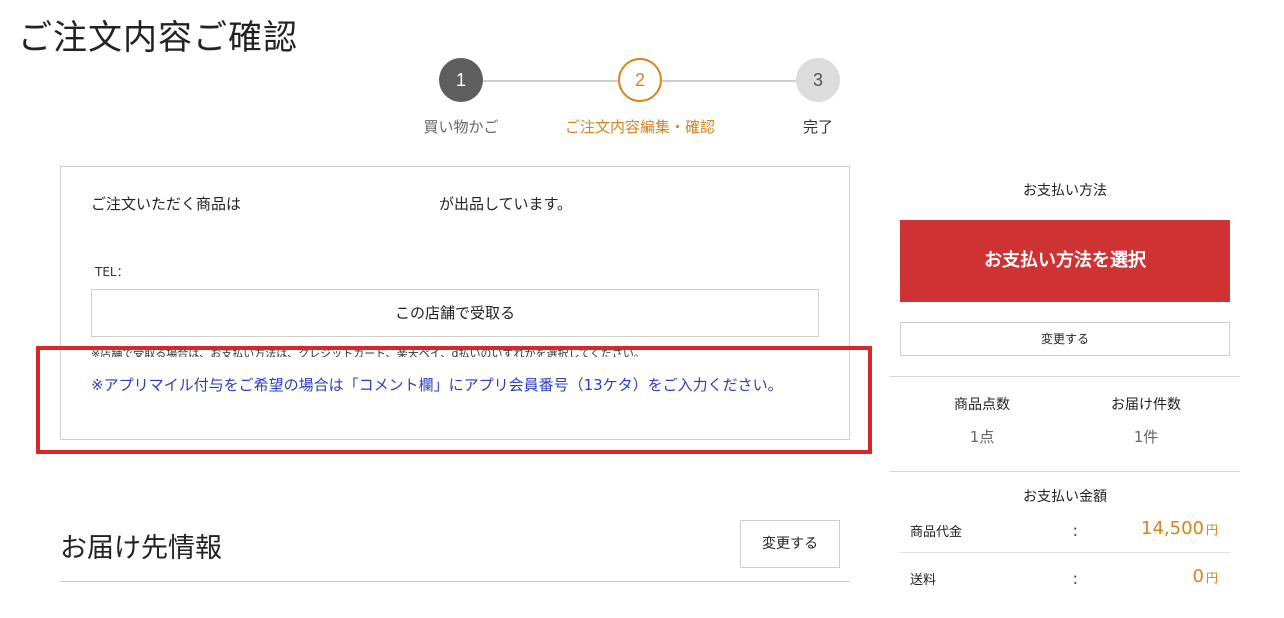  What do you see at coordinates (982, 405) in the screenshot?
I see `item-count-label: 商品点数` at bounding box center [982, 405].